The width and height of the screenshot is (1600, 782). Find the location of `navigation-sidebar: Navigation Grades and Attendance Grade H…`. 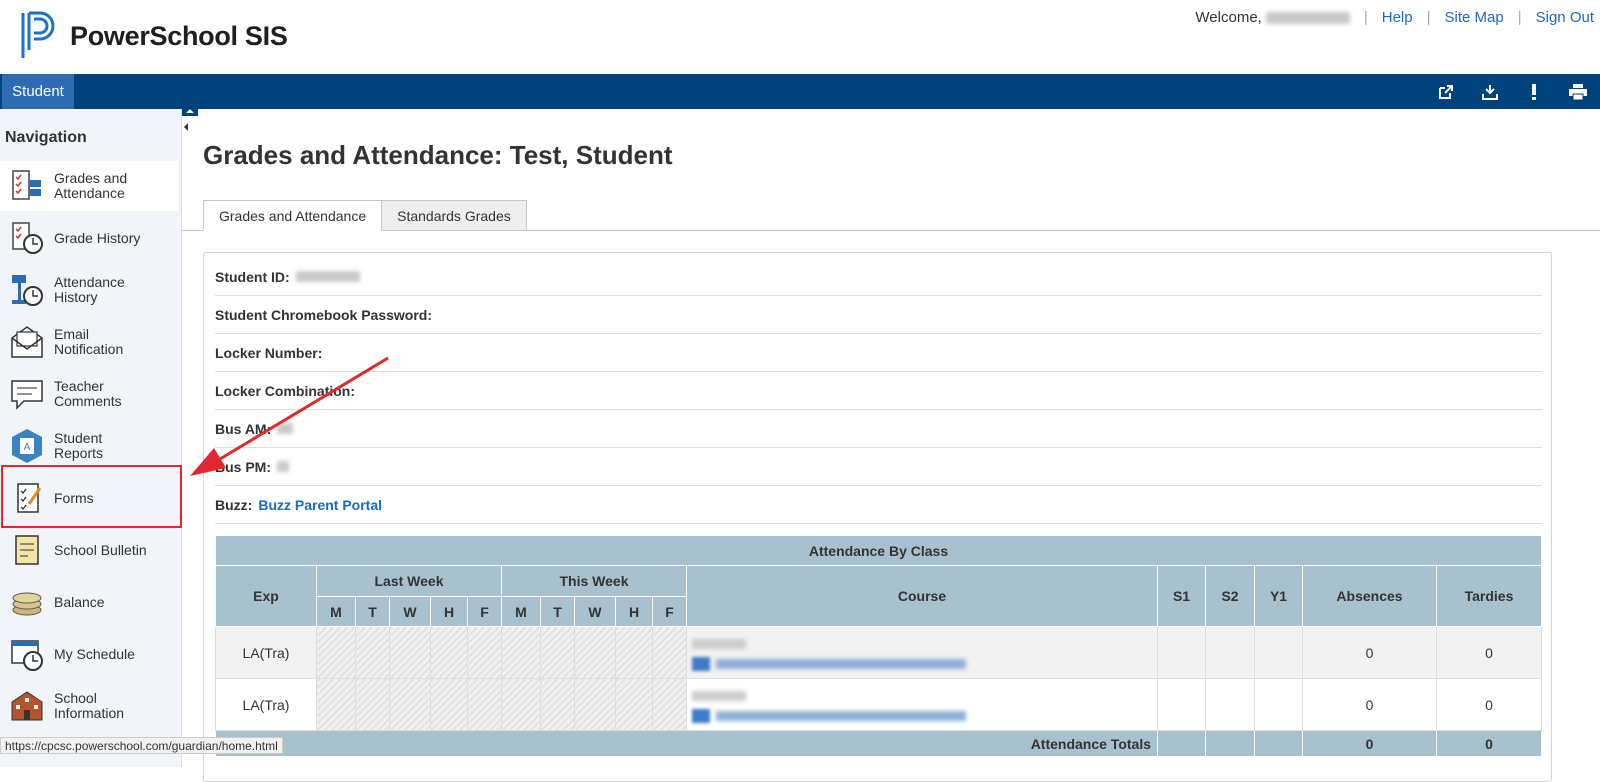

navigation-sidebar: Navigation Grades and Attendance Grade H… is located at coordinates (91, 438).